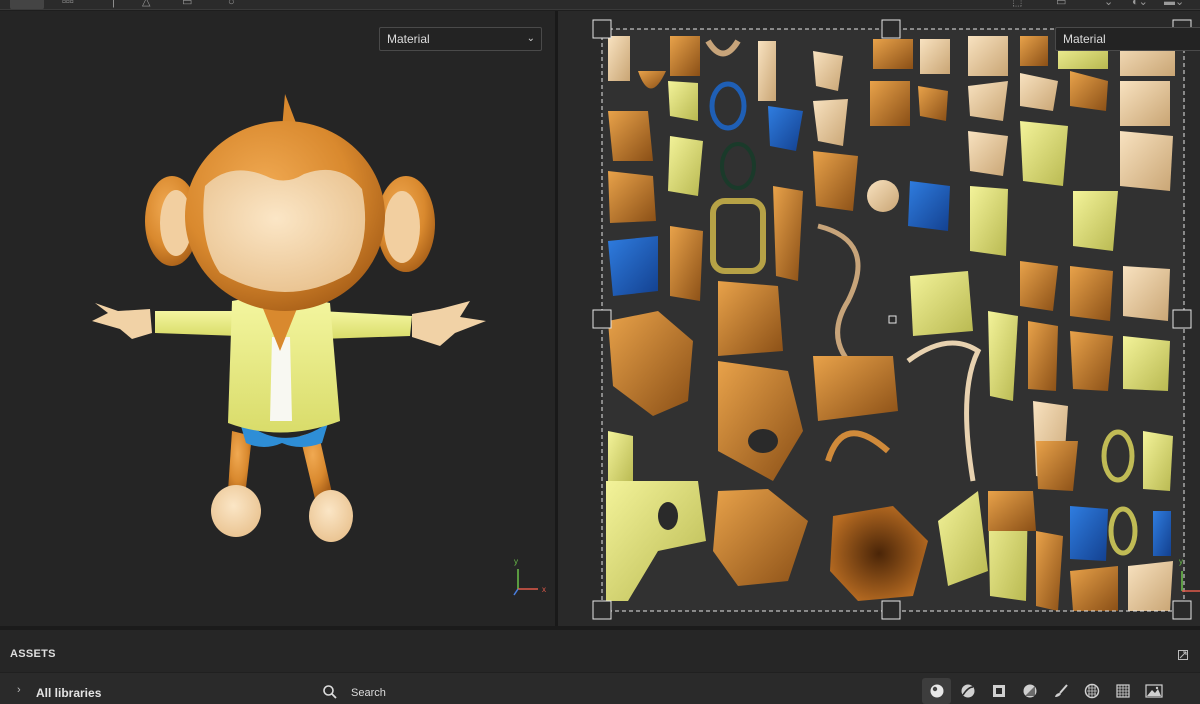 Image resolution: width=1200 pixels, height=704 pixels. Describe the element at coordinates (146, 4) in the screenshot. I see `triangle-icon: △` at that location.